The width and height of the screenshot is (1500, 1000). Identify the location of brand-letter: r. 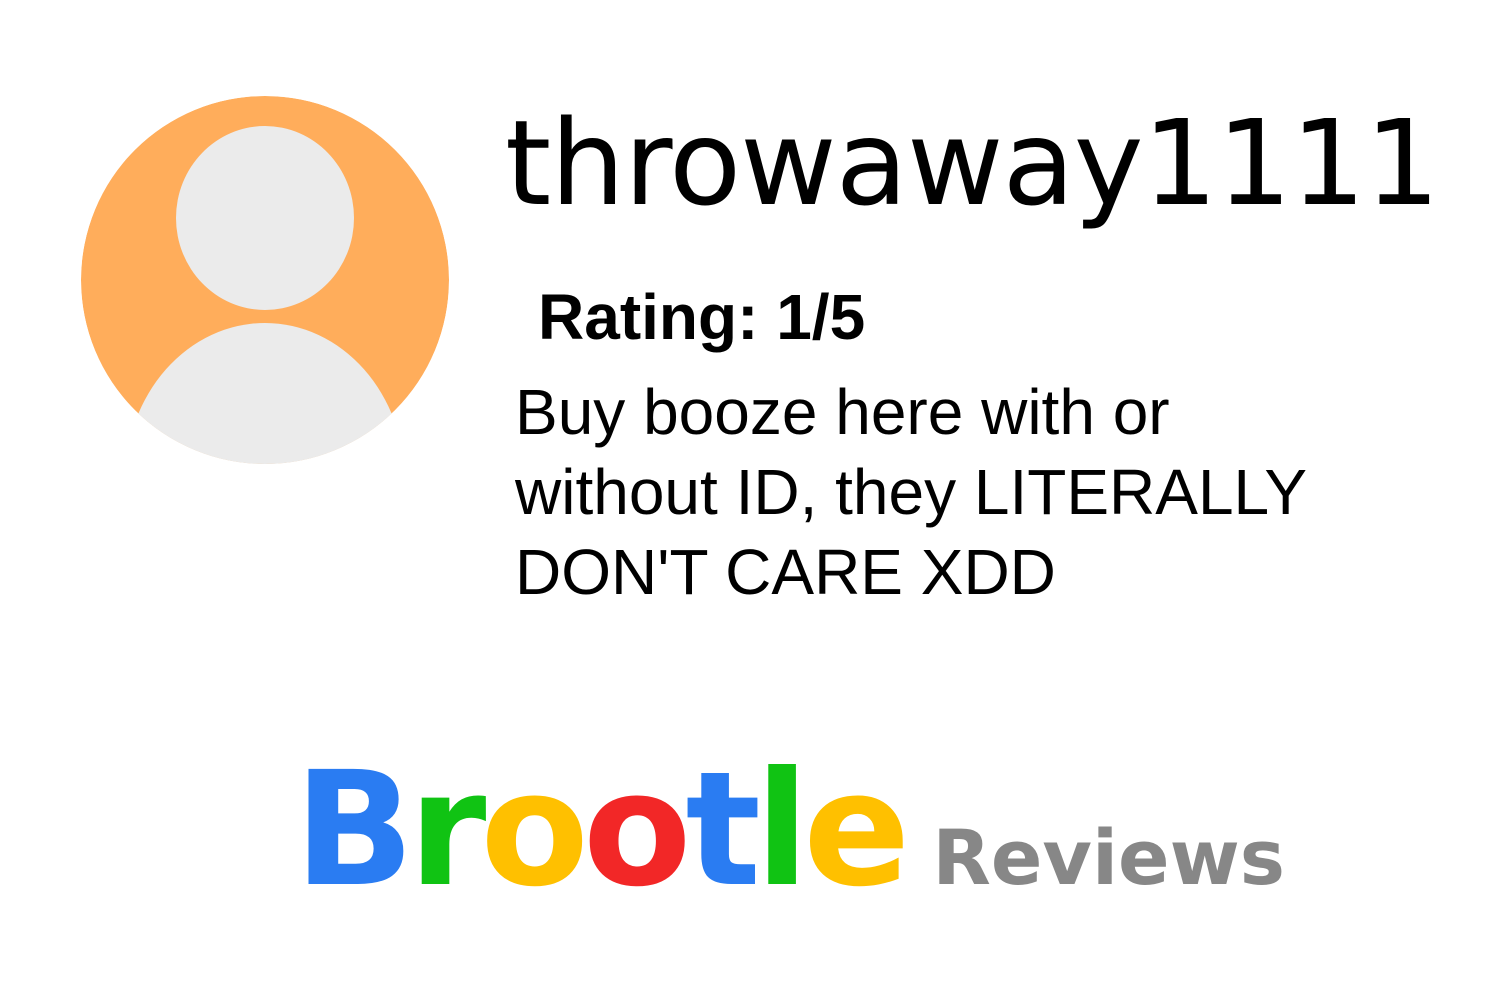
(447, 830).